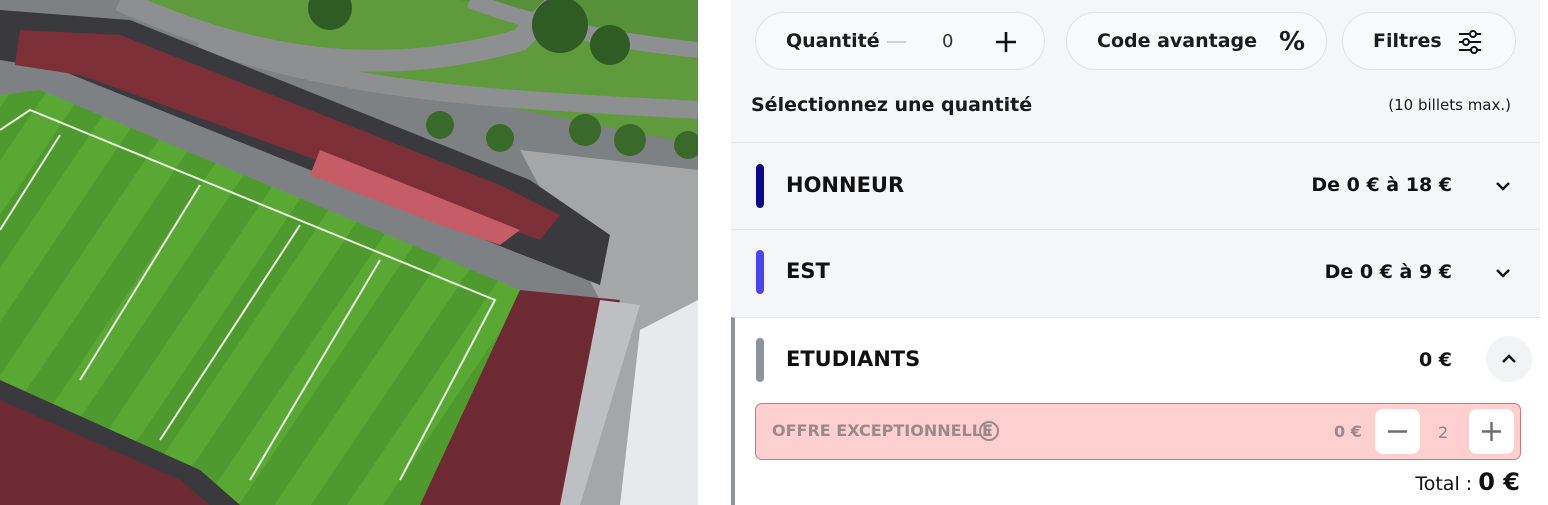  Describe the element at coordinates (1435, 360) in the screenshot. I see `category-price: 0 €` at that location.